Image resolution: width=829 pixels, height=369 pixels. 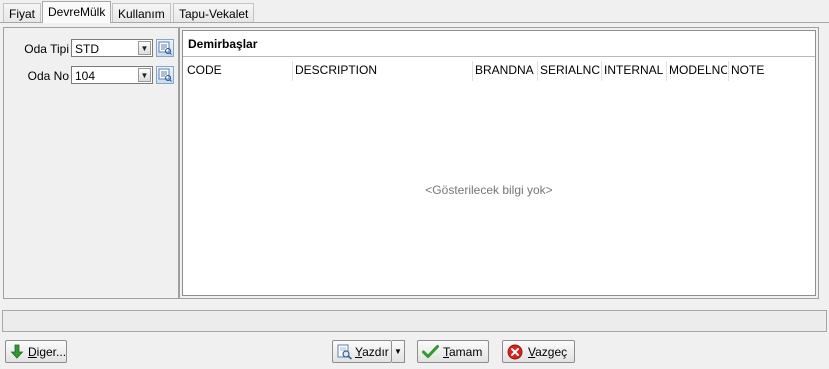 I want to click on oda-tipi-row: Oda Tipi STD ▼, so click(x=92, y=48).